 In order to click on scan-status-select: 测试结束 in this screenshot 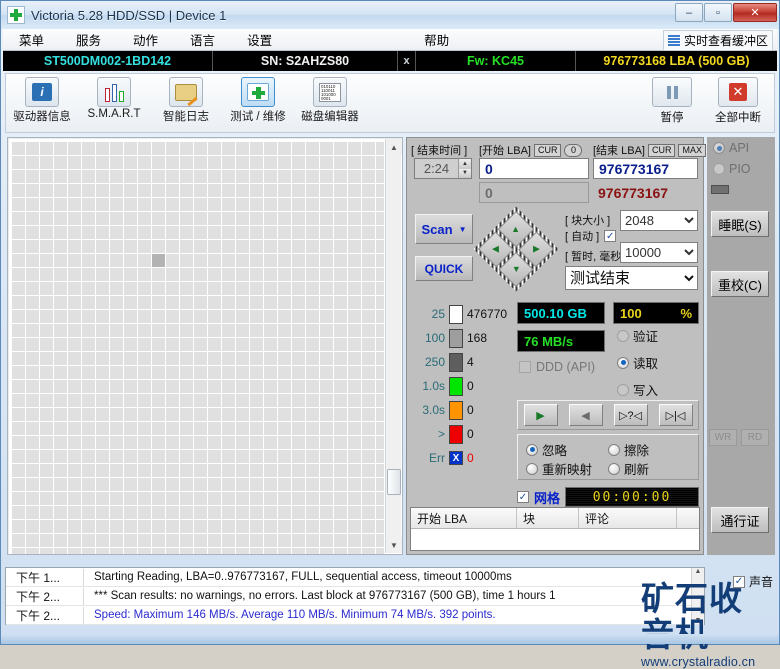, I will do `click(631, 278)`.